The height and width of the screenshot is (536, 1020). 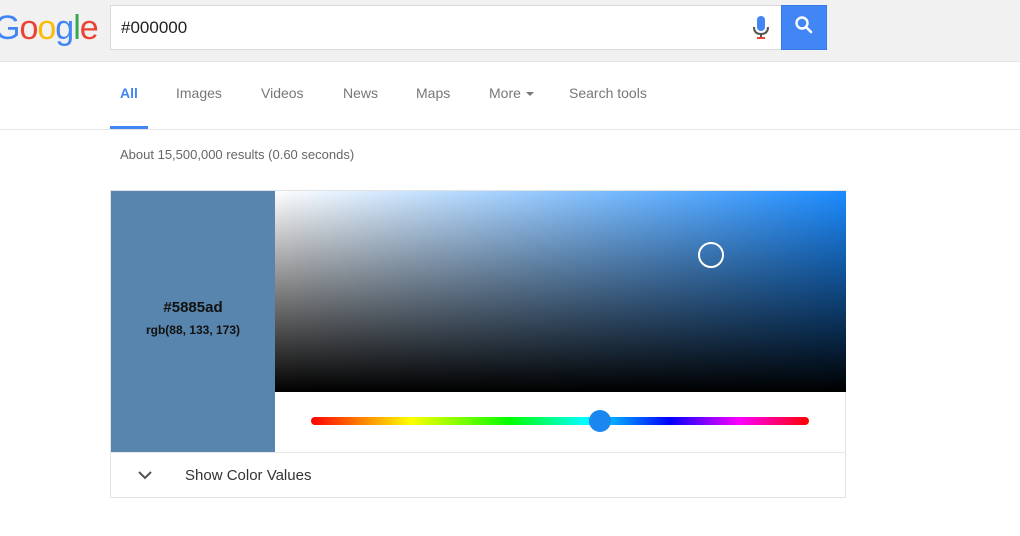 What do you see at coordinates (599, 421) in the screenshot?
I see `hue-slider-handle` at bounding box center [599, 421].